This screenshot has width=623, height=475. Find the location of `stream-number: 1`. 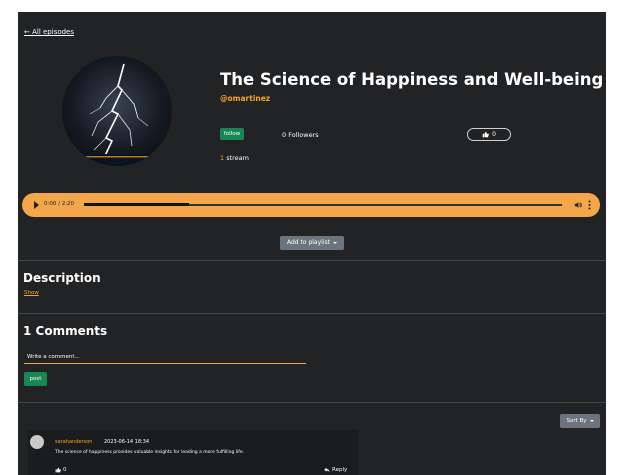

stream-number: 1 is located at coordinates (222, 158).